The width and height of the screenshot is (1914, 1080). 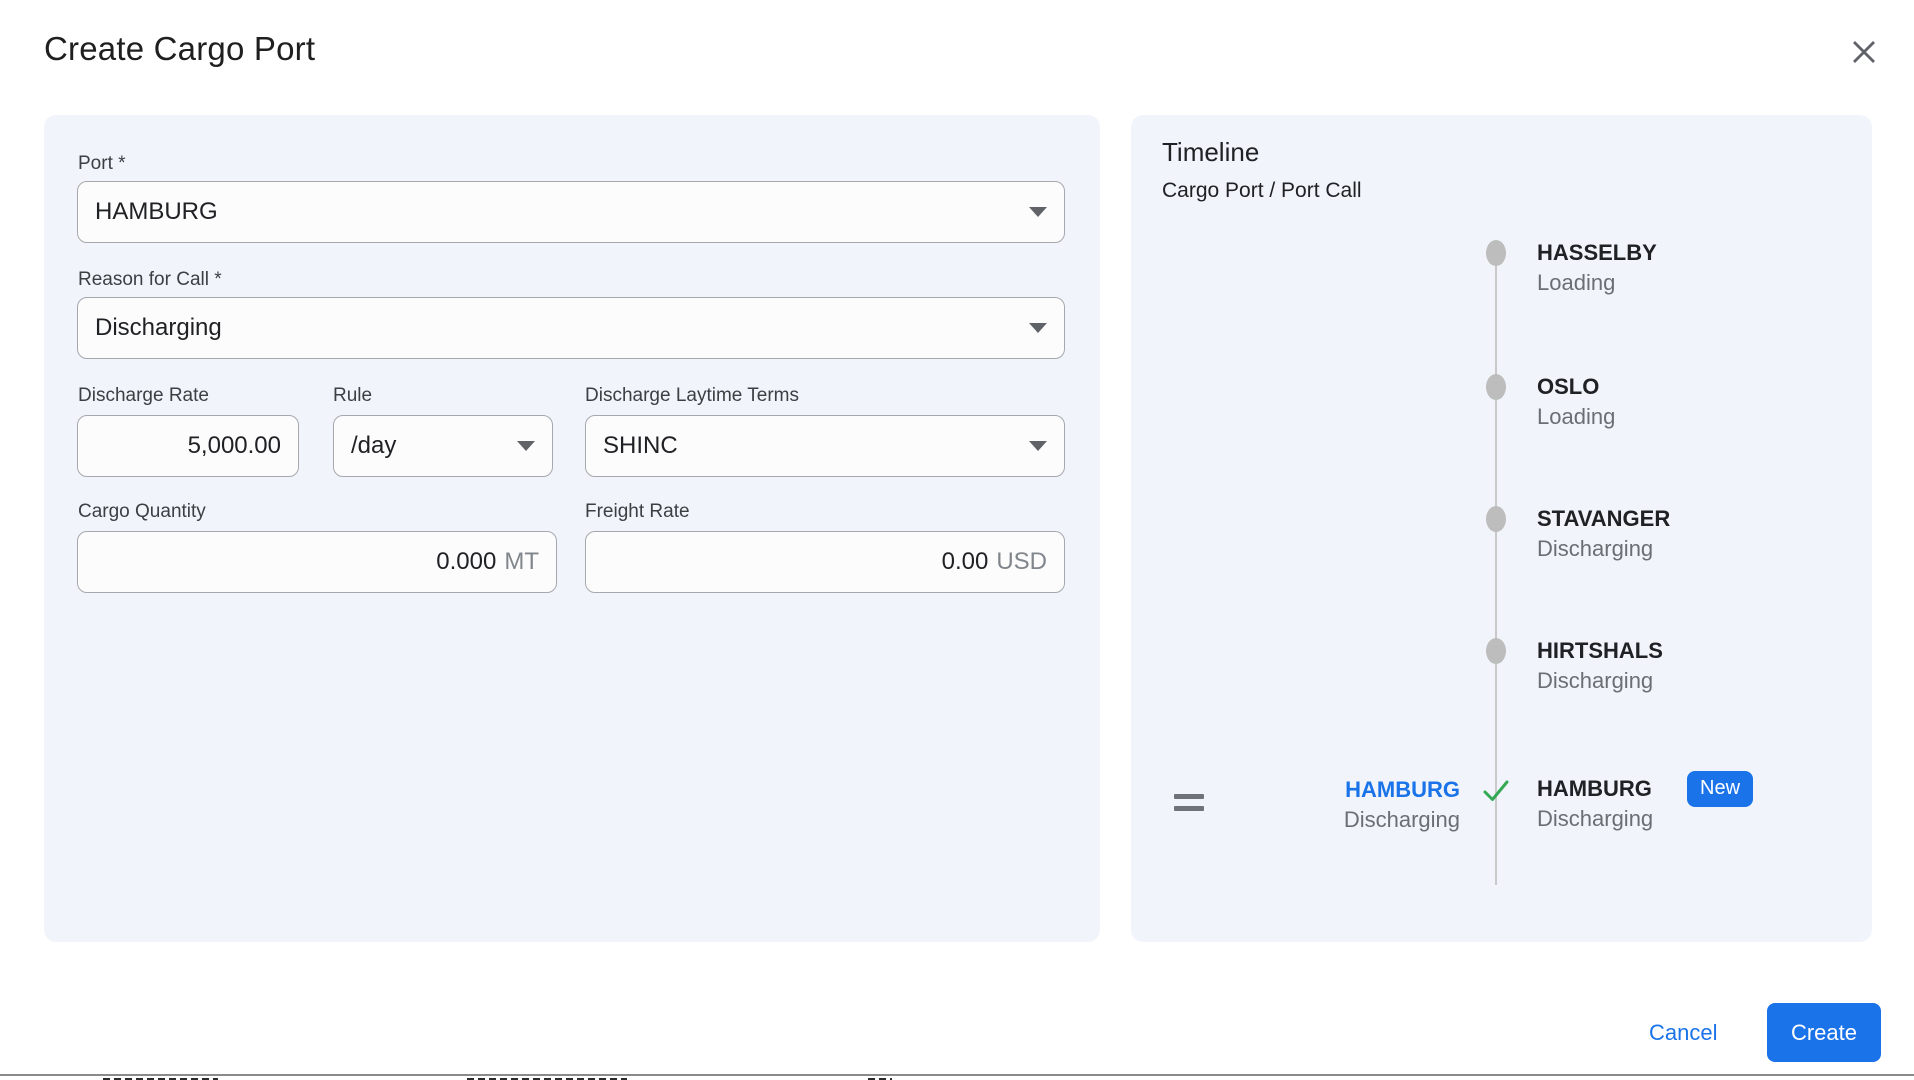 What do you see at coordinates (150, 279) in the screenshot?
I see `reason-for-call-label: Reason for Call *` at bounding box center [150, 279].